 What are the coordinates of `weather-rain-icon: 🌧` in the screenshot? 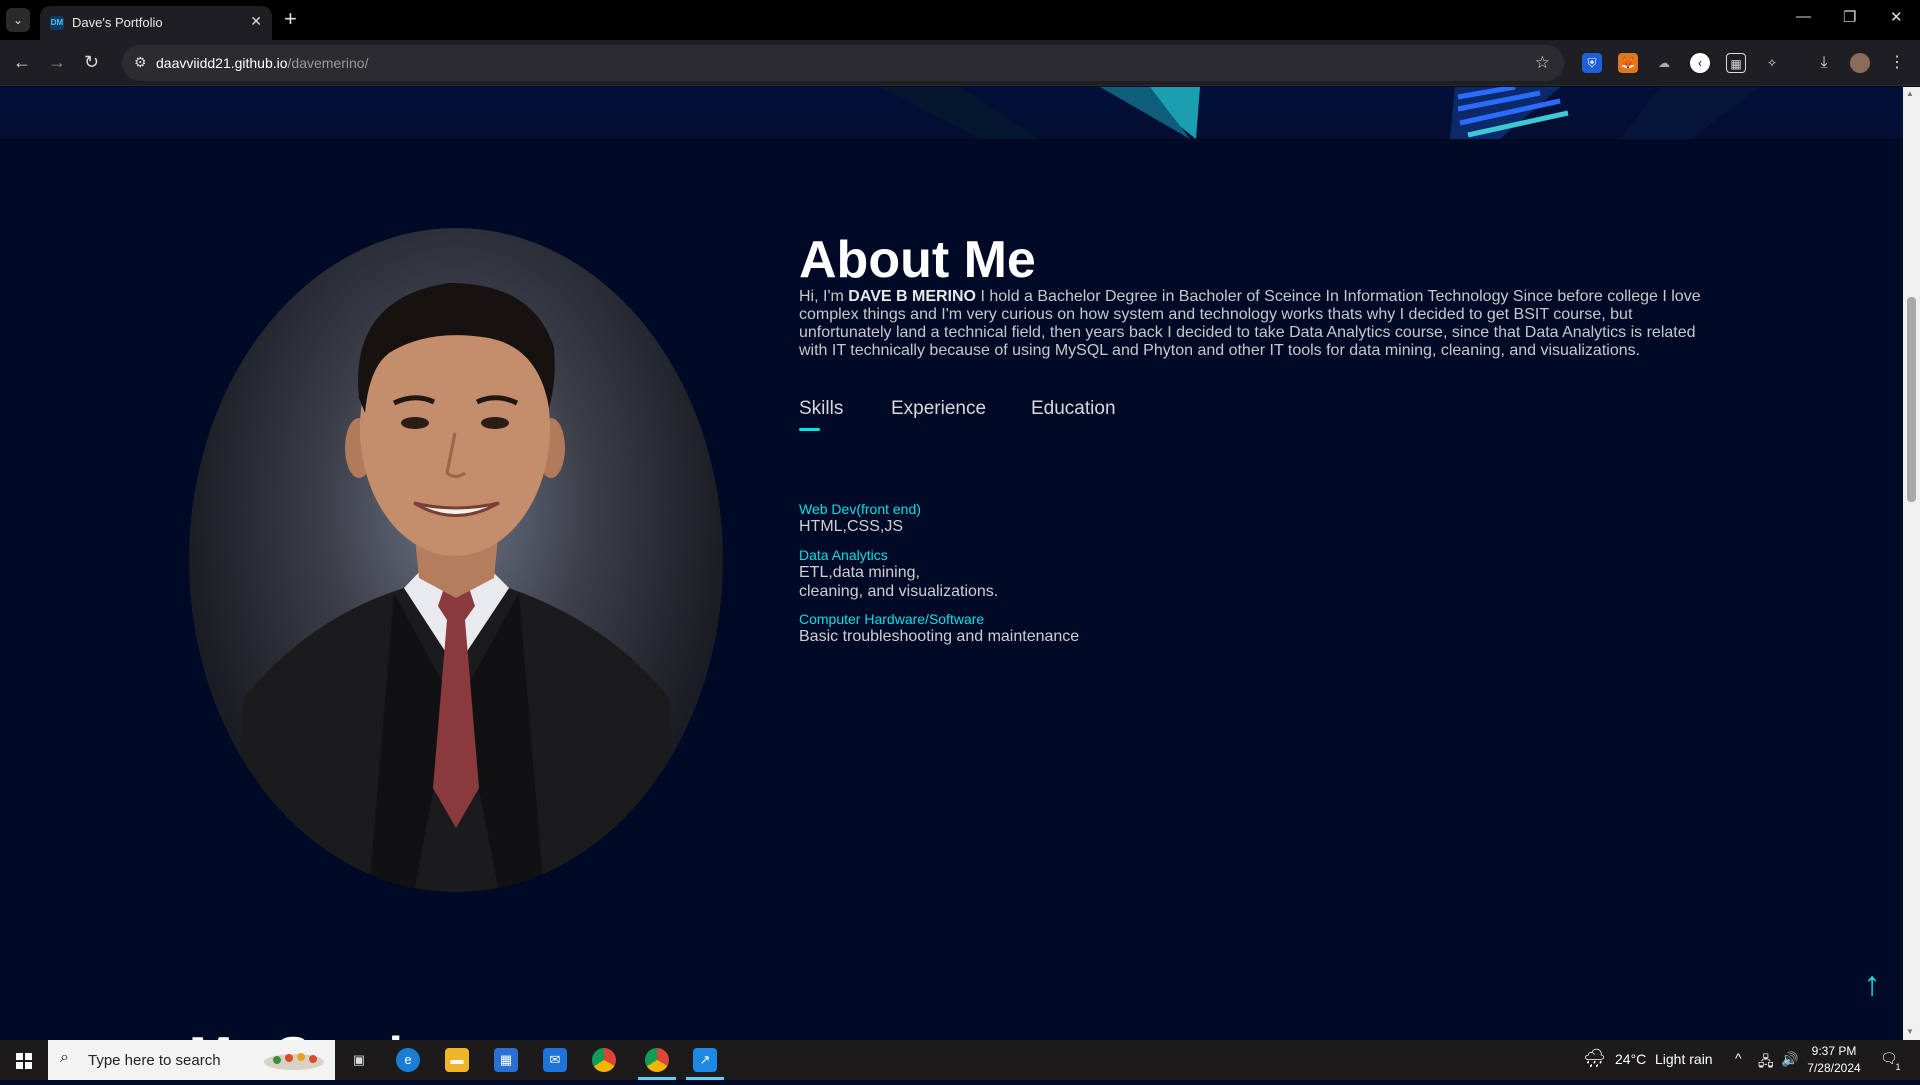 It's located at (1594, 1058).